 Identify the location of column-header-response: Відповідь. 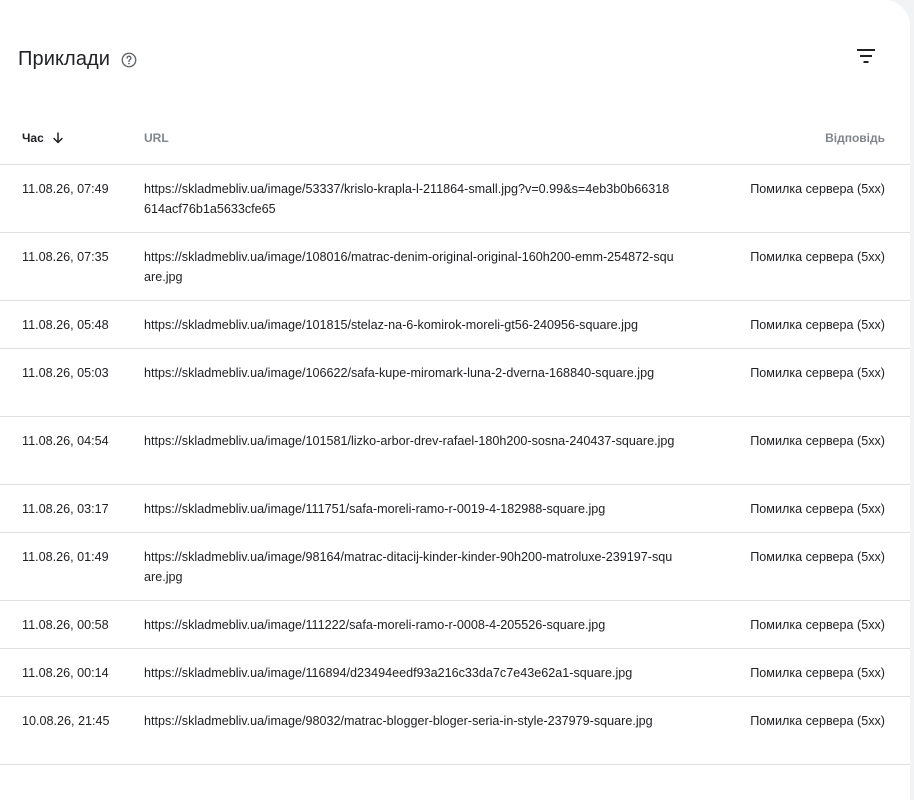
(797, 138).